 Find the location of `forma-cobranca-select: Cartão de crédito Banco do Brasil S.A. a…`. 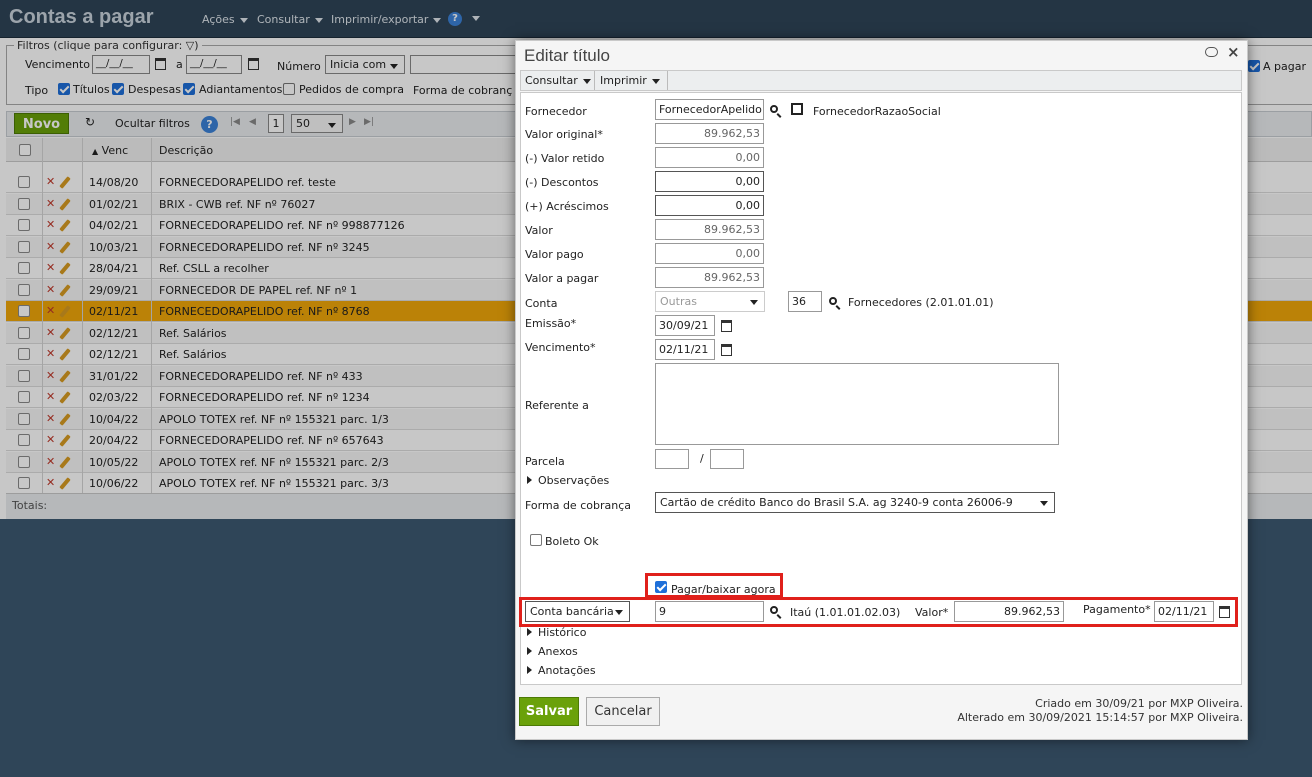

forma-cobranca-select: Cartão de crédito Banco do Brasil S.A. a… is located at coordinates (855, 502).